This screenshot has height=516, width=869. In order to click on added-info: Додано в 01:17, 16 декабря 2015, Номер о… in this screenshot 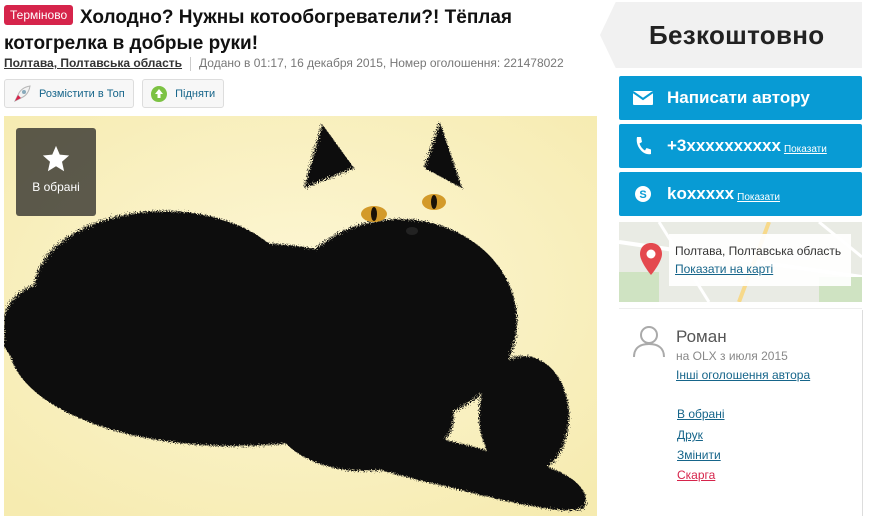, I will do `click(381, 63)`.